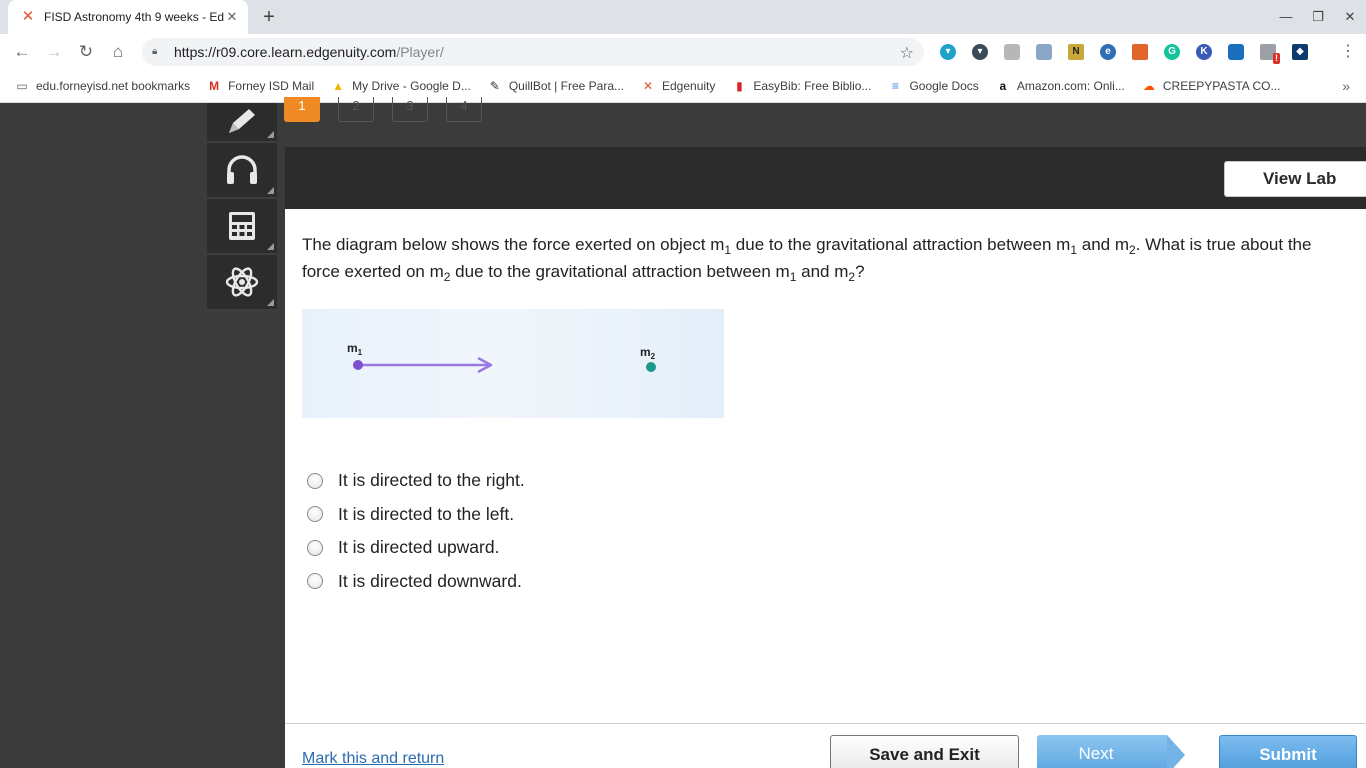  What do you see at coordinates (1012, 52) in the screenshot?
I see `copy-icon` at bounding box center [1012, 52].